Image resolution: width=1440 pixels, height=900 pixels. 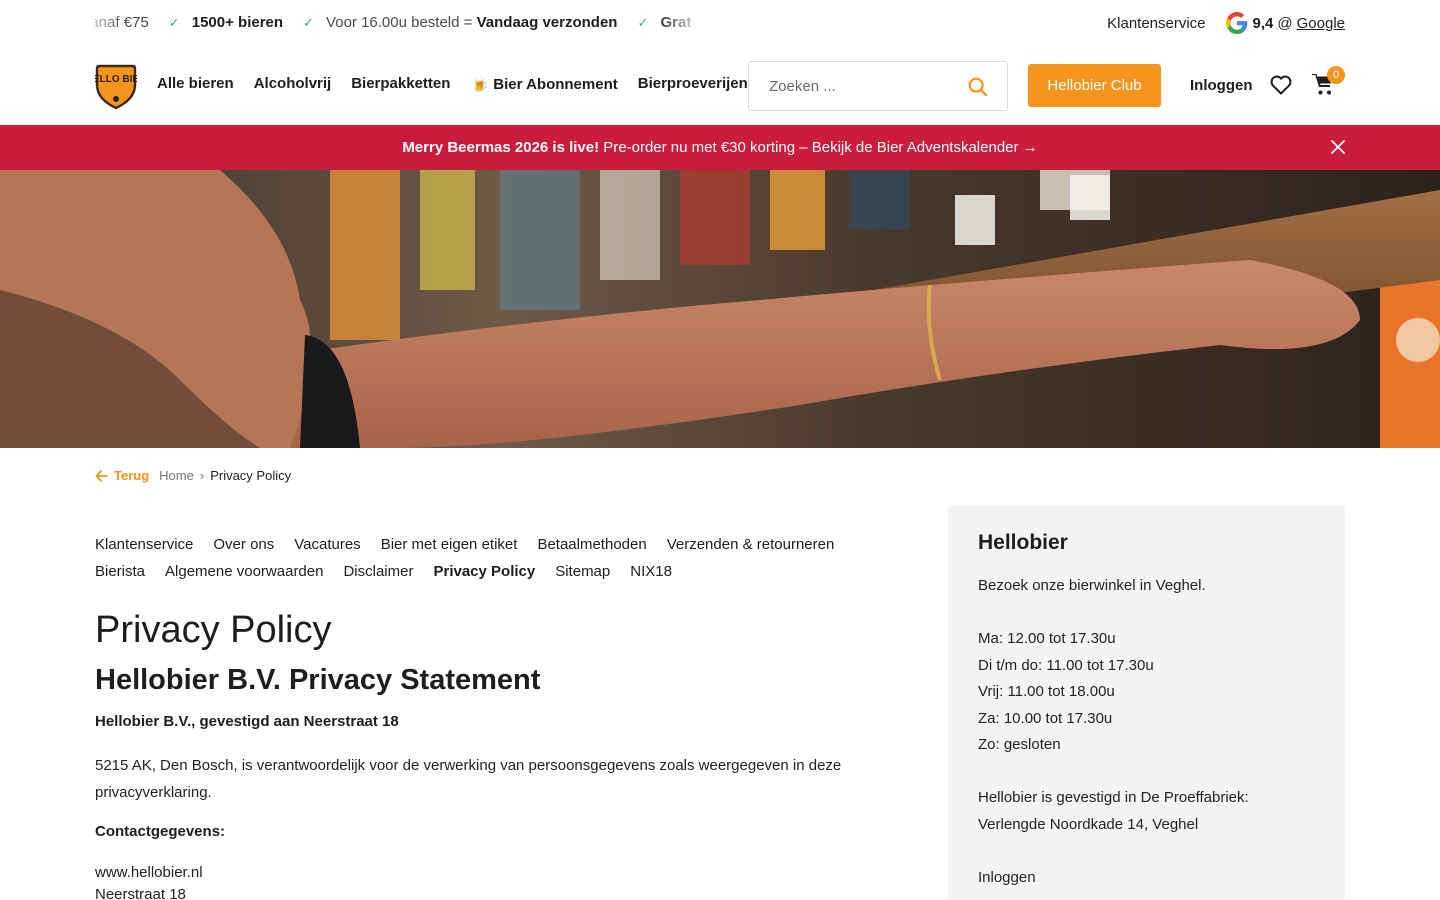 What do you see at coordinates (1236, 23) in the screenshot?
I see `google-icon` at bounding box center [1236, 23].